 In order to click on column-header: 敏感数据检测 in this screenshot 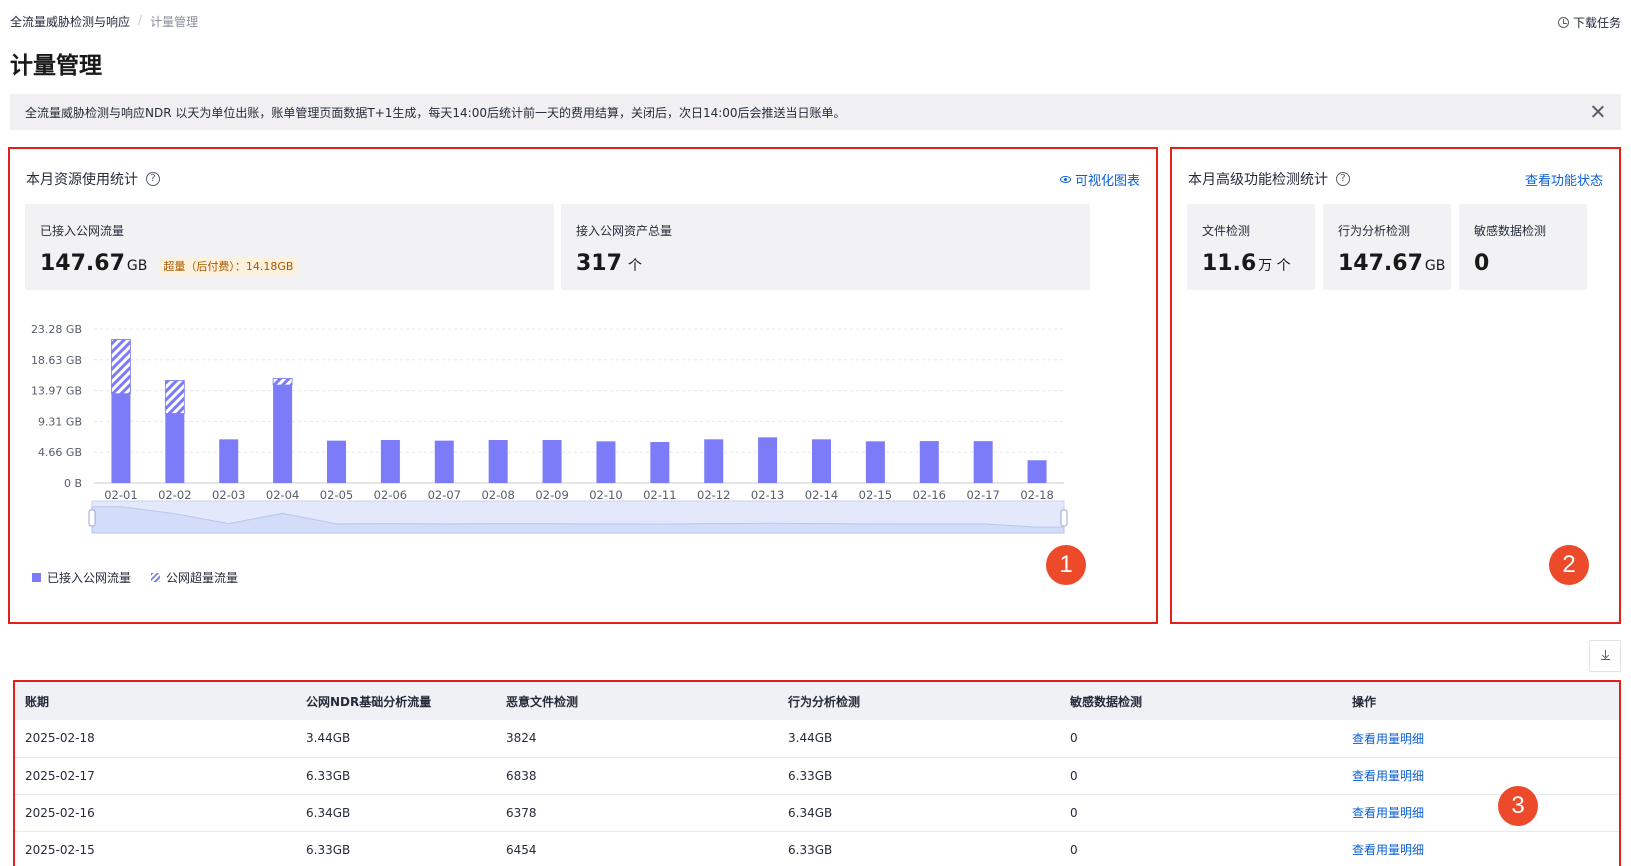, I will do `click(1106, 701)`.